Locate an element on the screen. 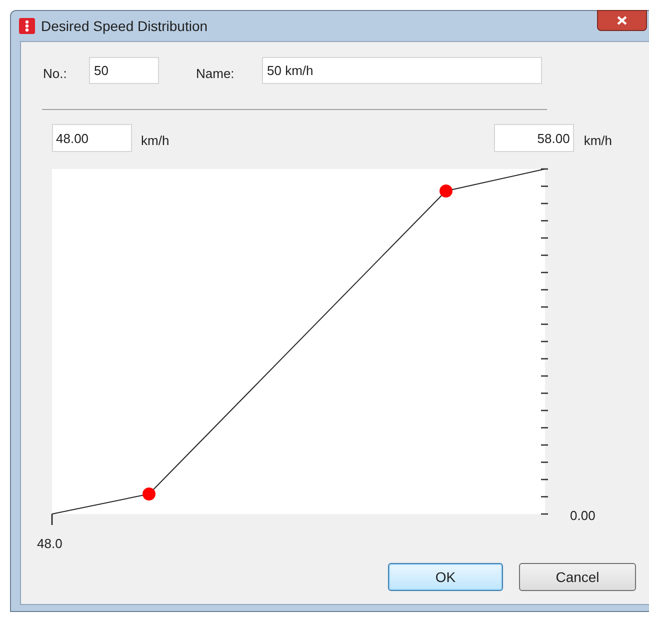 The width and height of the screenshot is (649, 617). ok-button: OK is located at coordinates (445, 577).